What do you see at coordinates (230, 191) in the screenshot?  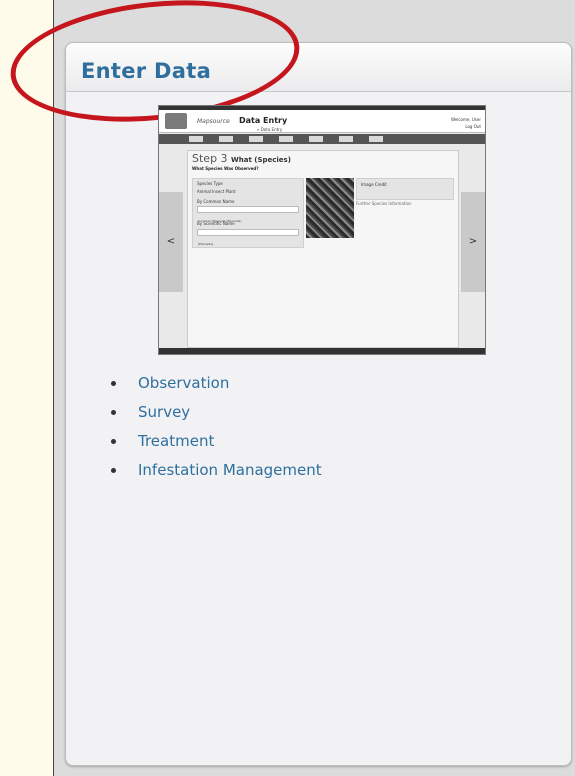 I see `preview-option: Plant` at bounding box center [230, 191].